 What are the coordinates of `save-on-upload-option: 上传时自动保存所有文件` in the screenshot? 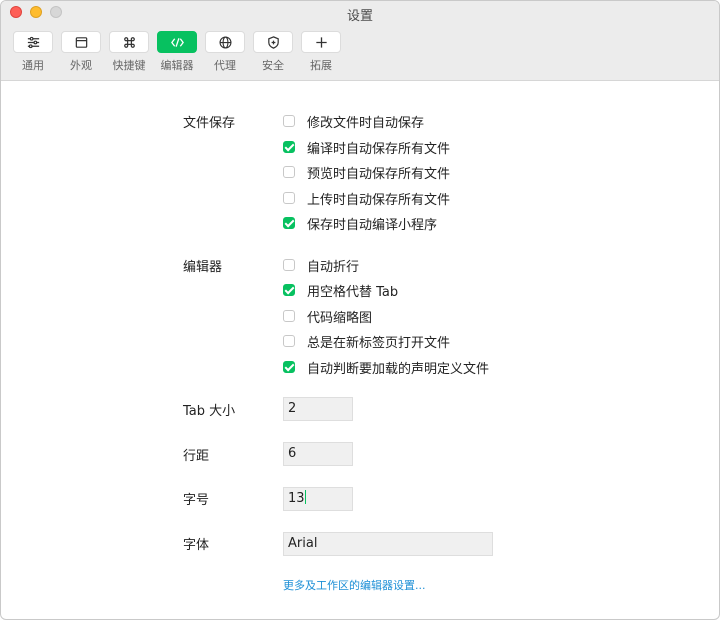 It's located at (367, 198).